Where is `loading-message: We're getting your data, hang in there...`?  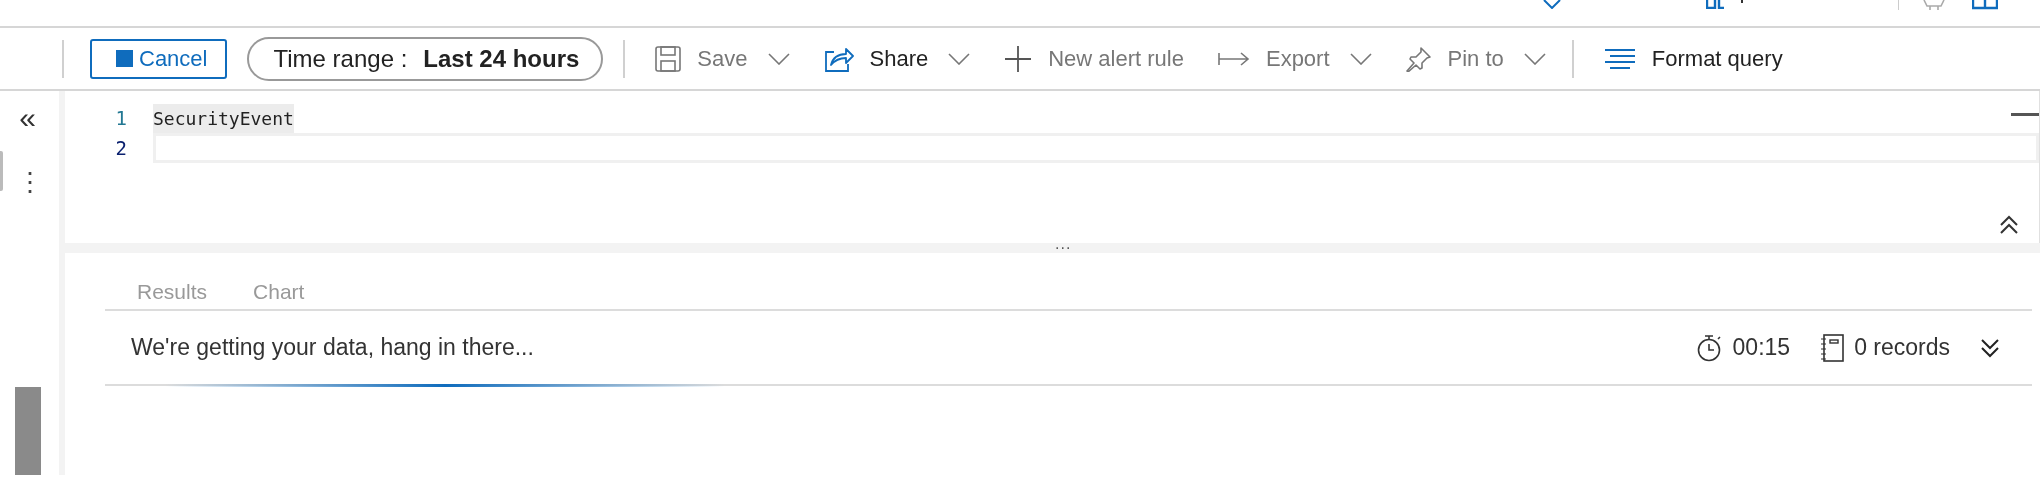
loading-message: We're getting your data, hang in there... is located at coordinates (333, 347).